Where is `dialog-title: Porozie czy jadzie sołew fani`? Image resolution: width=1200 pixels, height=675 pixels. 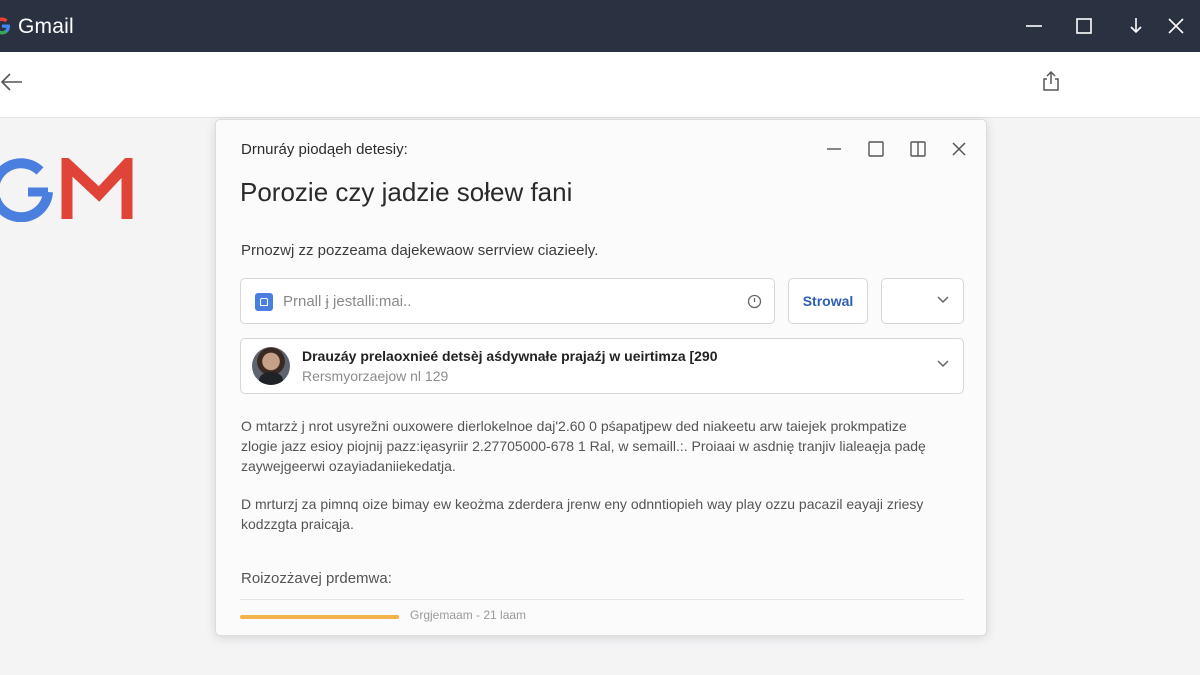 dialog-title: Porozie czy jadzie sołew fani is located at coordinates (406, 192).